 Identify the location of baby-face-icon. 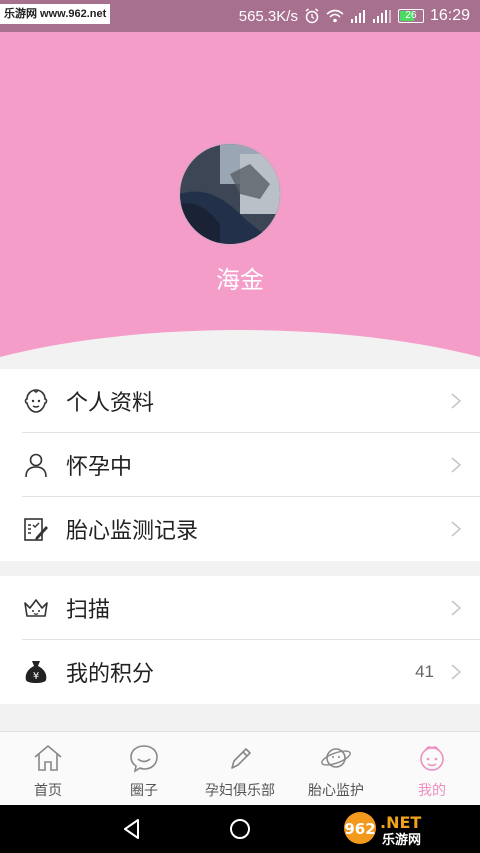
(36, 401).